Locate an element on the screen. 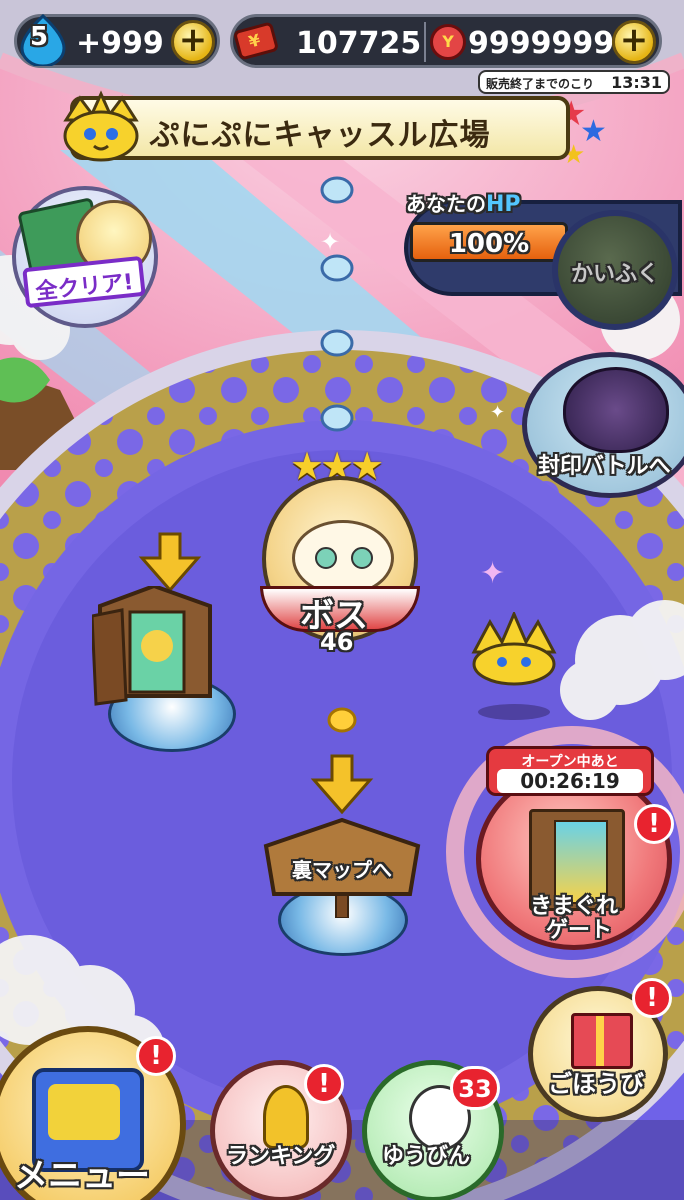  boss-character-icon is located at coordinates (343, 558).